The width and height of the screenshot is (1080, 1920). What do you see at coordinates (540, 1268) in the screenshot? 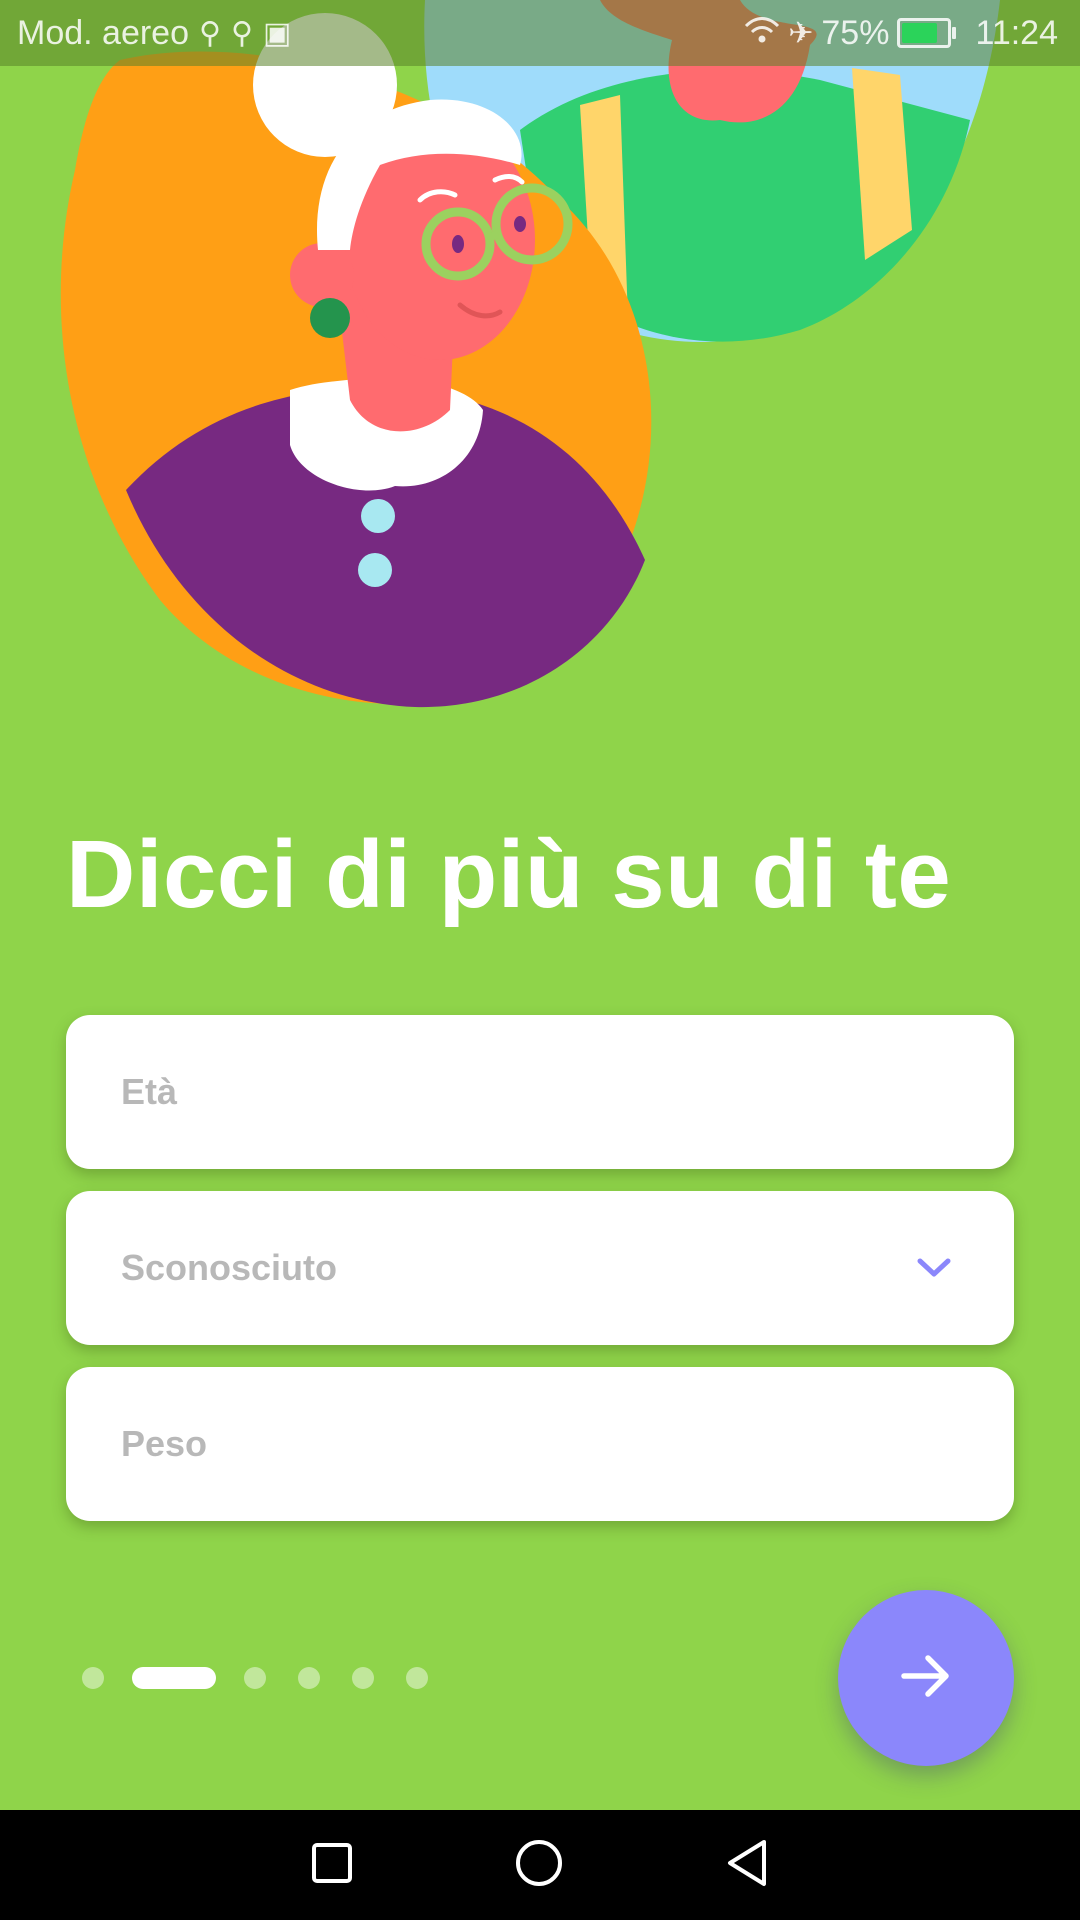
I see `sex-dropdown: Sconosciuto` at bounding box center [540, 1268].